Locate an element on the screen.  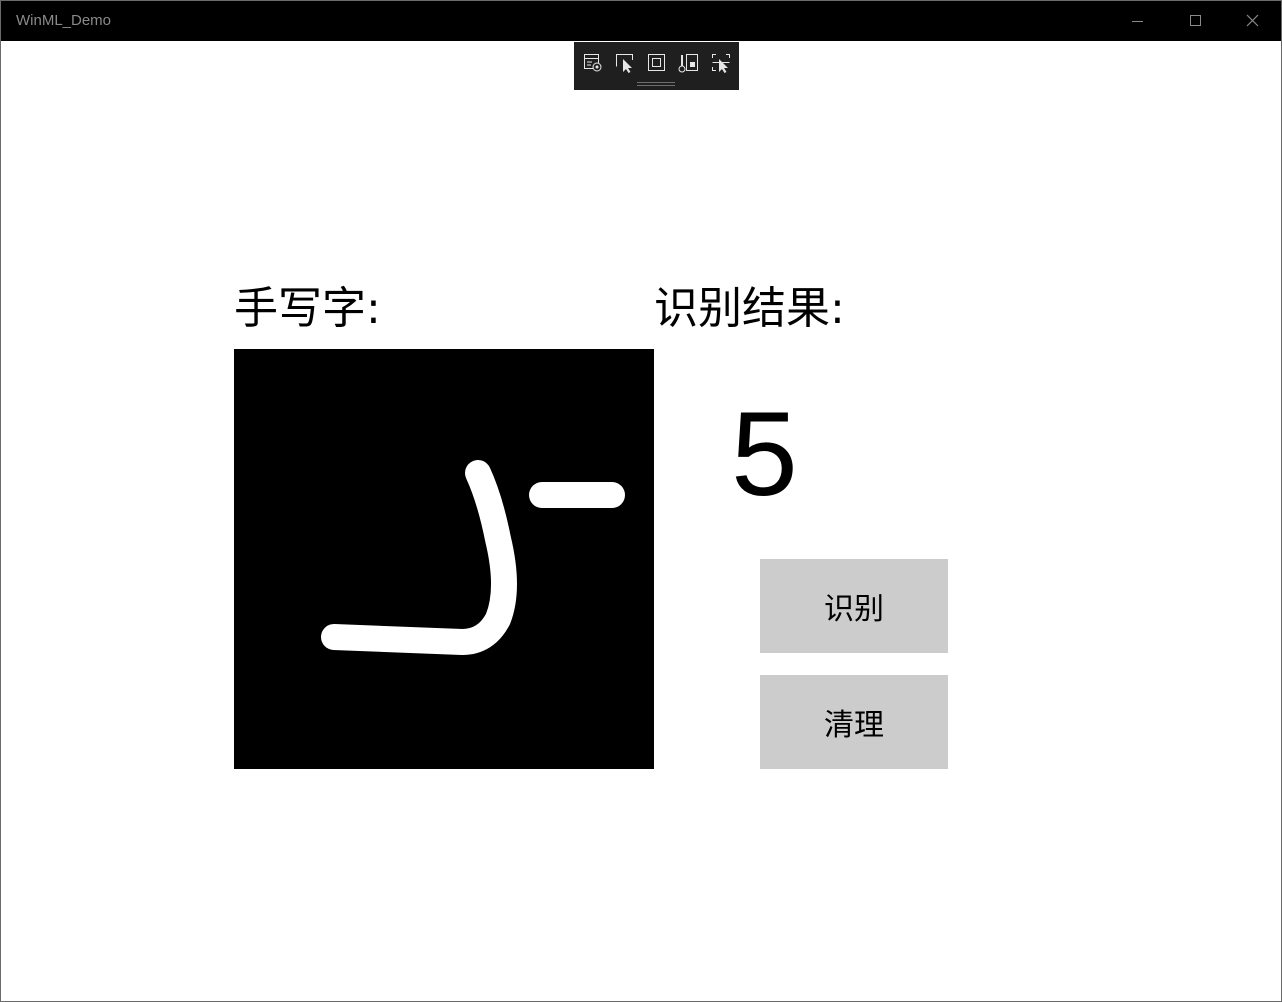
select-element-icon is located at coordinates (624, 63).